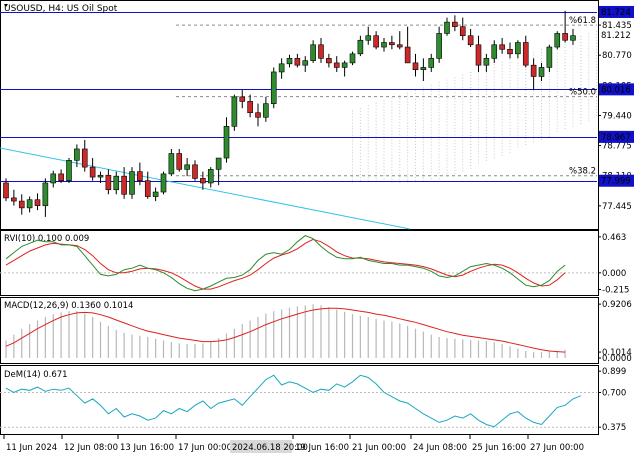  Describe the element at coordinates (31, 448) in the screenshot. I see `time-label-0: 11 Jun 2024` at that location.